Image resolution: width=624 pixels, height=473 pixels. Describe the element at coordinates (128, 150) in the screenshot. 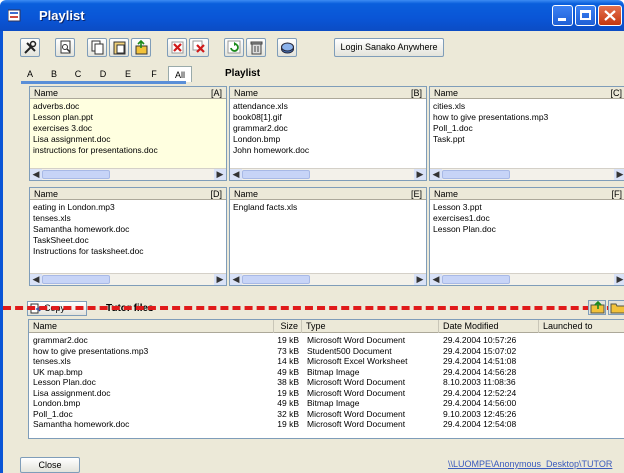

I see `list-item: instructions for presentations.doc` at that location.